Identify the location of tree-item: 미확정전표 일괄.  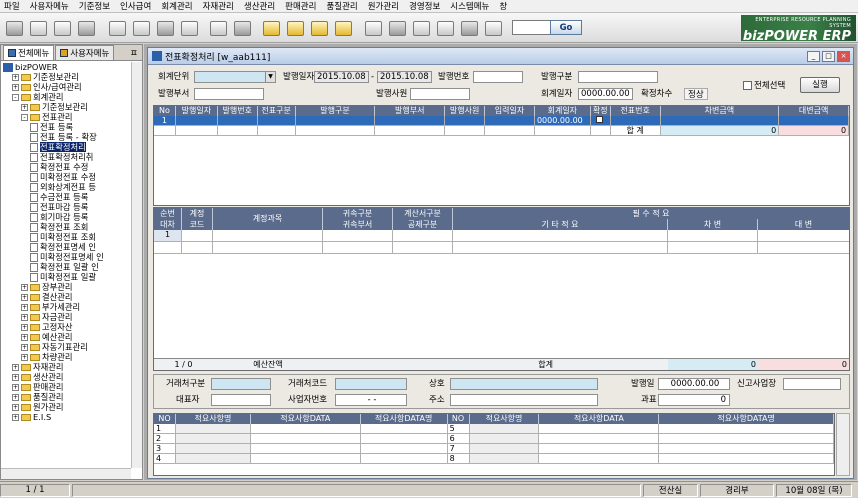
(66, 277).